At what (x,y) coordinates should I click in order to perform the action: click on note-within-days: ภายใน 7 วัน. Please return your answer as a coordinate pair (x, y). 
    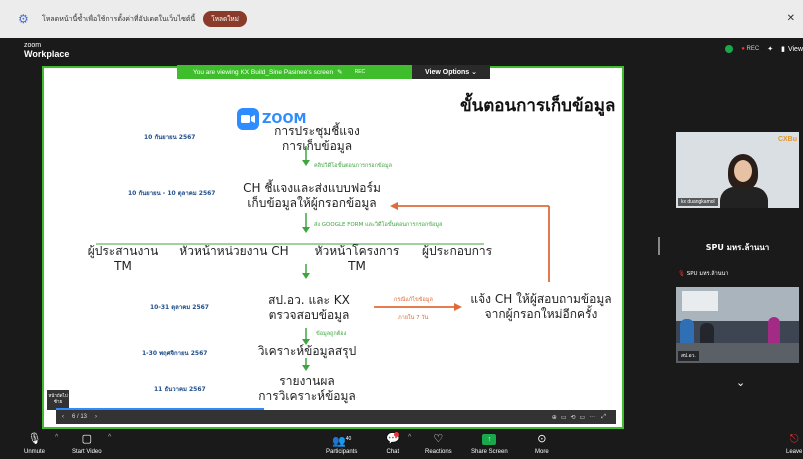
    Looking at the image, I should click on (413, 318).